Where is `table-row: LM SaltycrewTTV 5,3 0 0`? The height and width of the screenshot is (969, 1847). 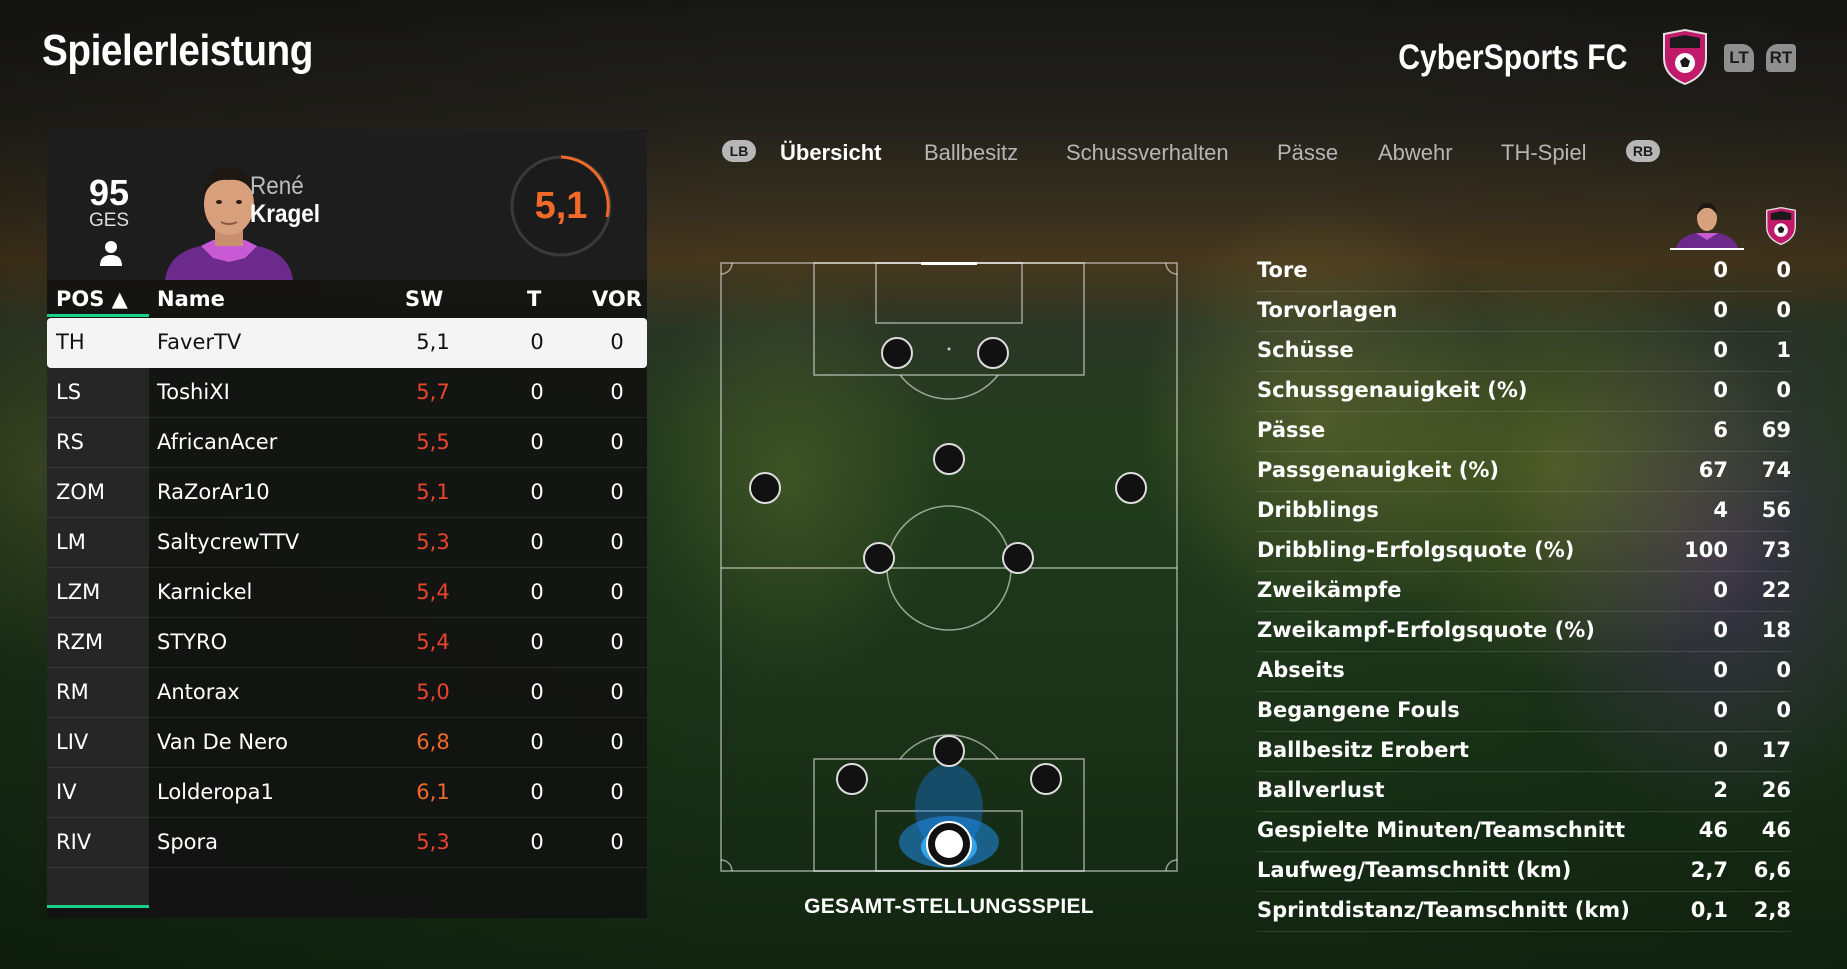
table-row: LM SaltycrewTTV 5,3 0 0 is located at coordinates (347, 543).